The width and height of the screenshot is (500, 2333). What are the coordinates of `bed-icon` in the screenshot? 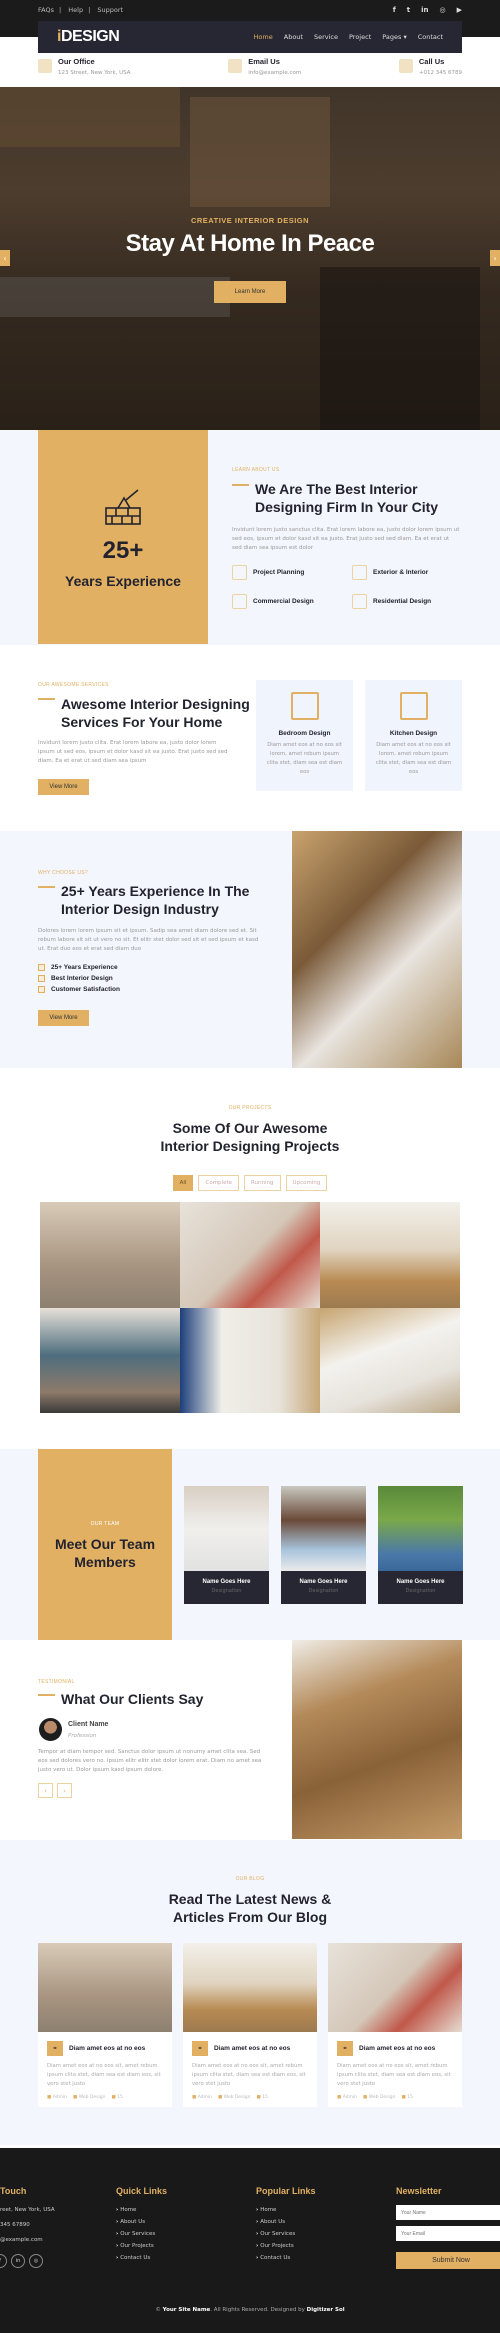 It's located at (304, 706).